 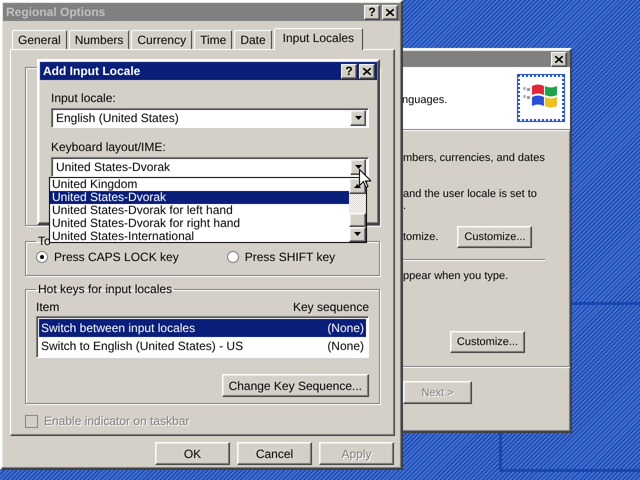 I want to click on item-text: Switch between input locales, so click(x=118, y=328).